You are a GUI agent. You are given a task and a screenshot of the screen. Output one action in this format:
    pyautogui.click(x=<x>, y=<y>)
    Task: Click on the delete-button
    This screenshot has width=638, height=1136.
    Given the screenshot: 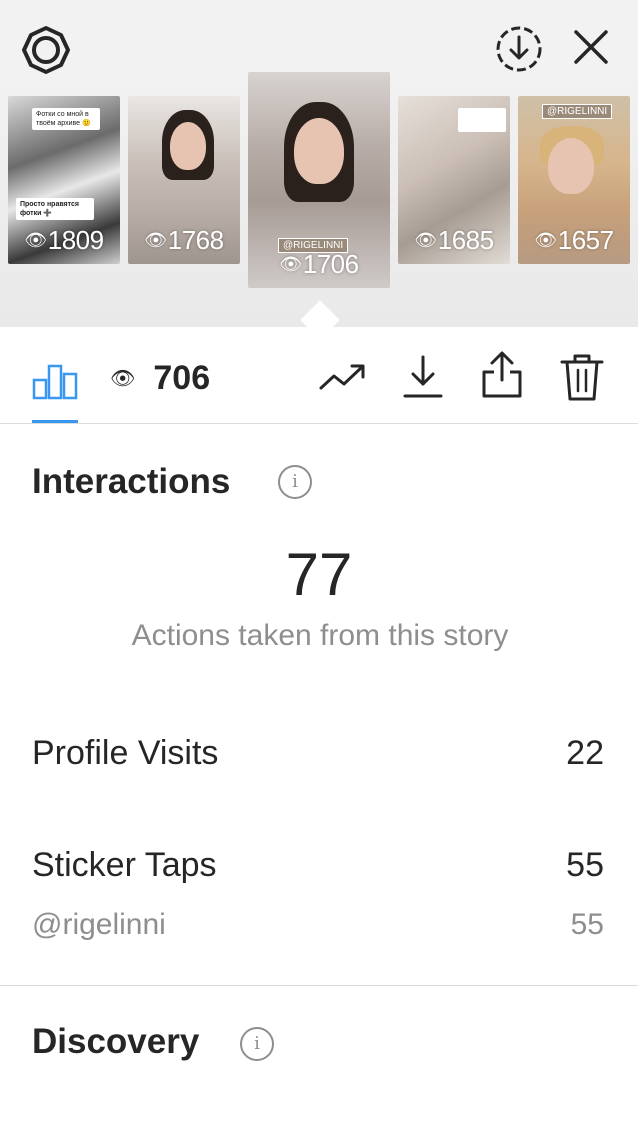 What is the action you would take?
    pyautogui.click(x=582, y=377)
    